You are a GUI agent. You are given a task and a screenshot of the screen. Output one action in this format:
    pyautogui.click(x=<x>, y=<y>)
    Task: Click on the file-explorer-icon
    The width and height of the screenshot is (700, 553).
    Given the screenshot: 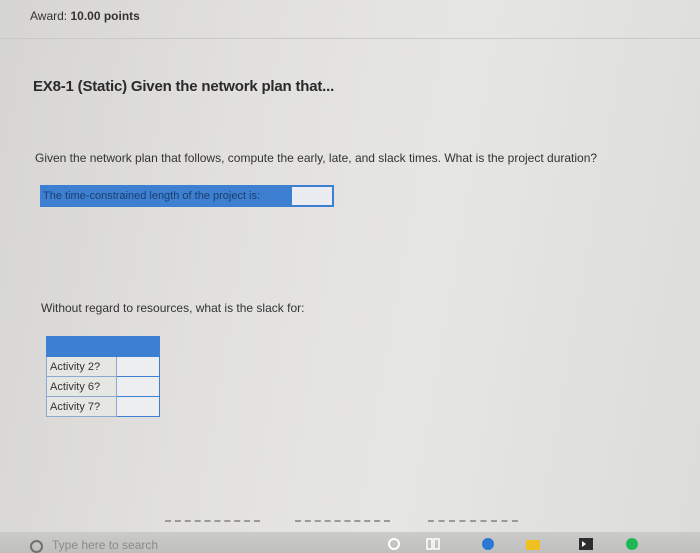 What is the action you would take?
    pyautogui.click(x=533, y=544)
    